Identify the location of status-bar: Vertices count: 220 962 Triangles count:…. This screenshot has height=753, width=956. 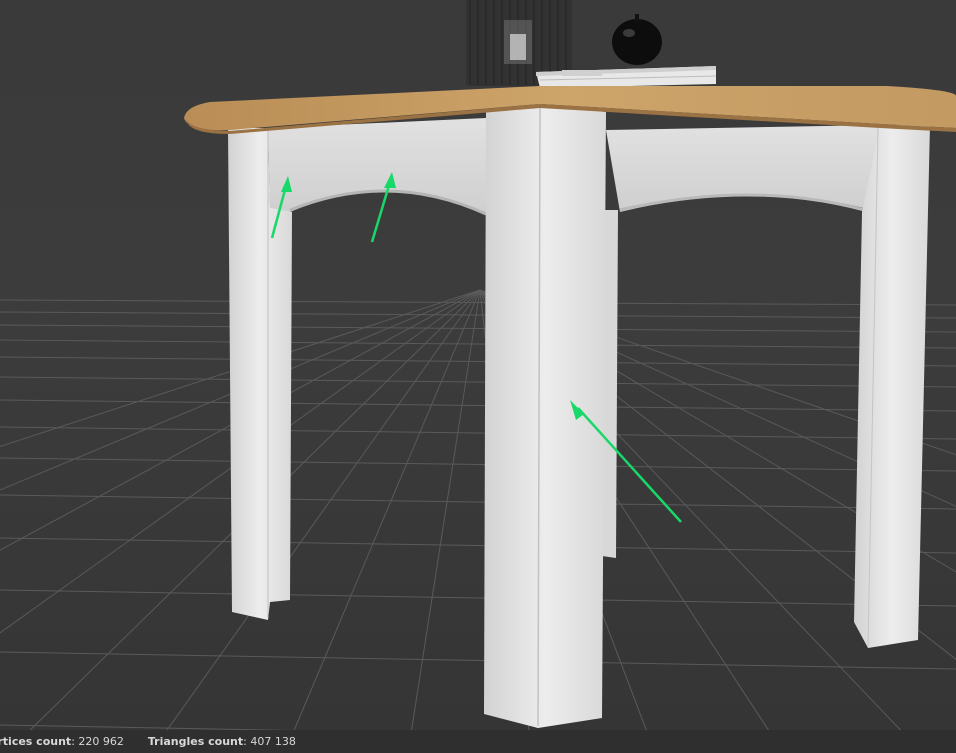
(478, 741).